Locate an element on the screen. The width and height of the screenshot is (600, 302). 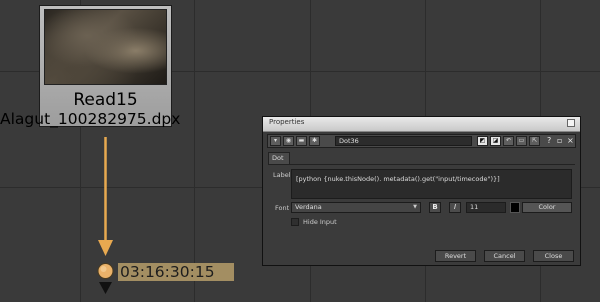
tab-dot: Dot is located at coordinates (279, 158).